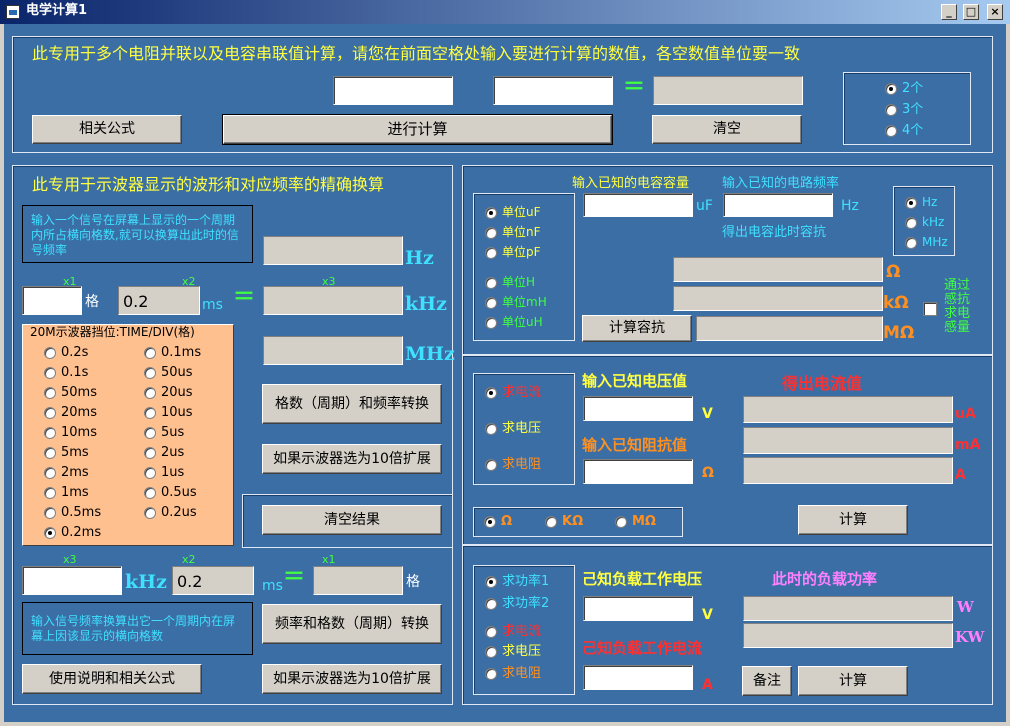 This screenshot has width=1010, height=726. I want to click on load-current-label: 己知负载工作电流, so click(642, 648).